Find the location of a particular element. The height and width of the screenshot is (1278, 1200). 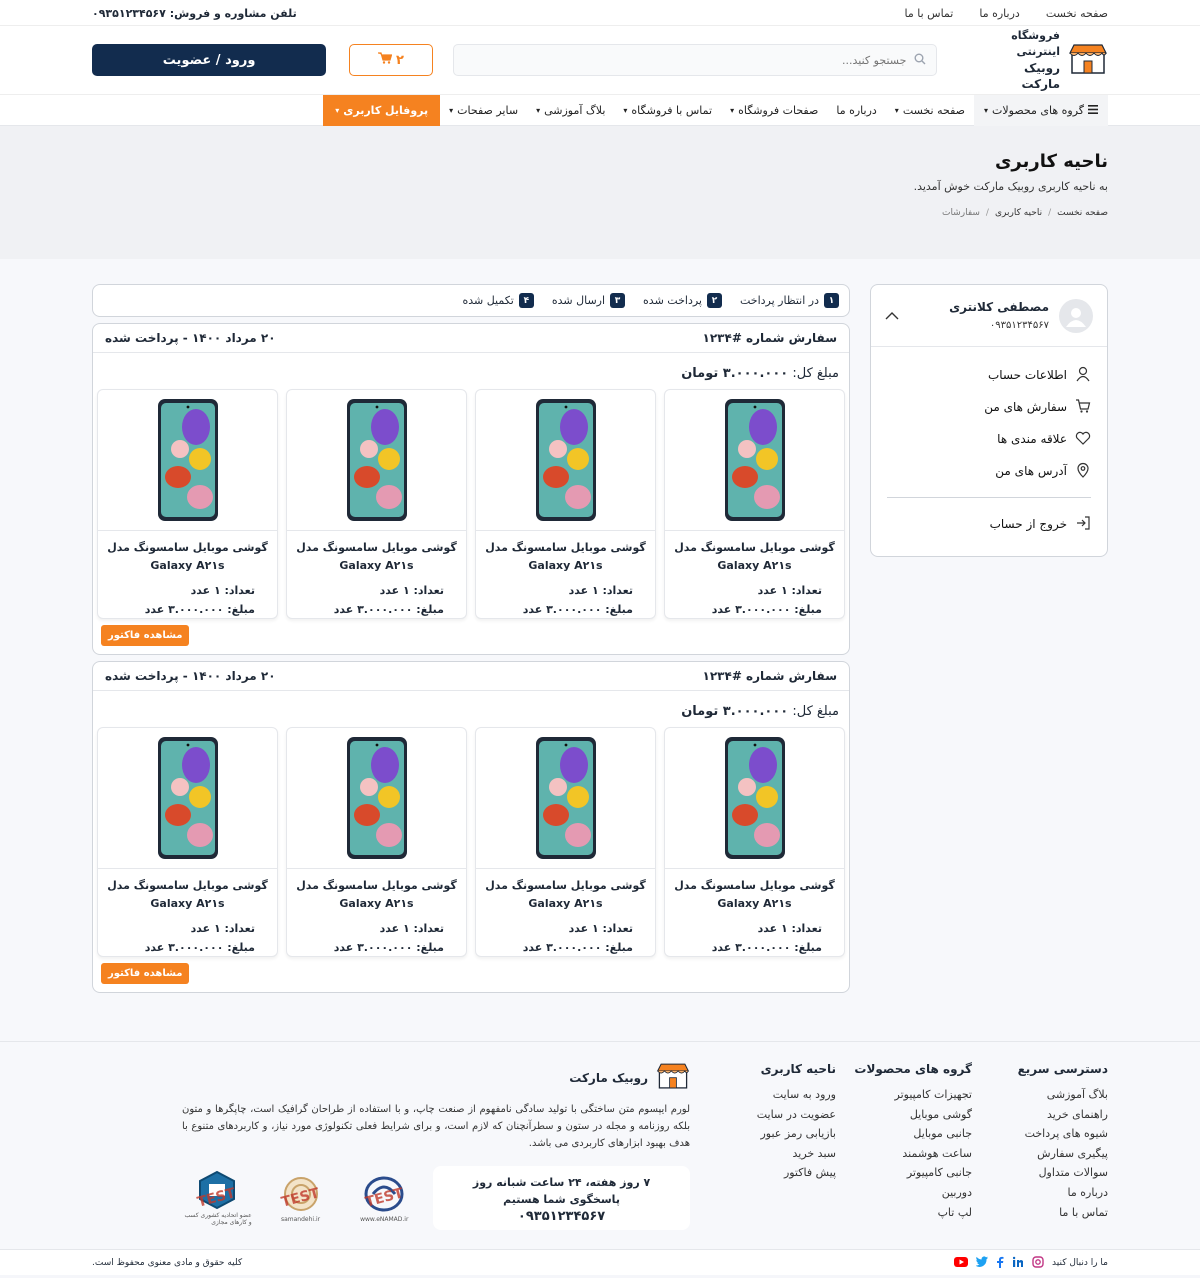

tab-completed: ۴ تکمیل شده is located at coordinates (498, 300).